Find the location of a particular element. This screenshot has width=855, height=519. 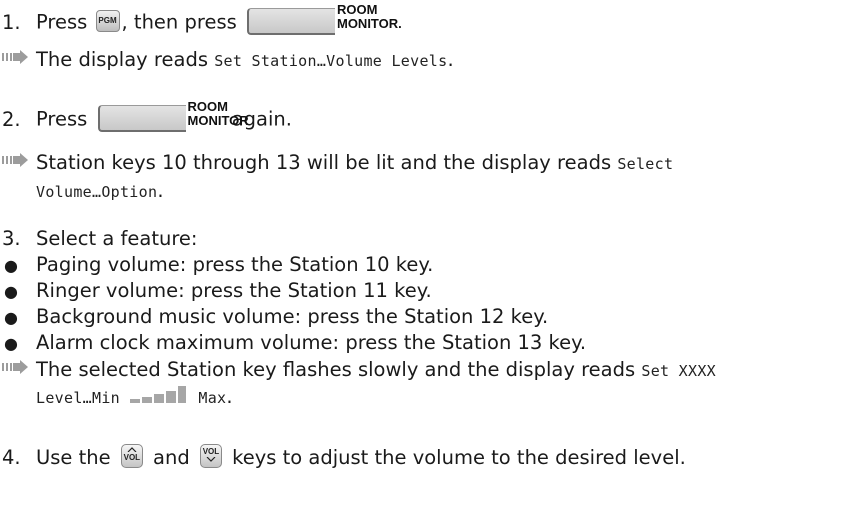

result-2-continued: Volume…Option. is located at coordinates (100, 191).